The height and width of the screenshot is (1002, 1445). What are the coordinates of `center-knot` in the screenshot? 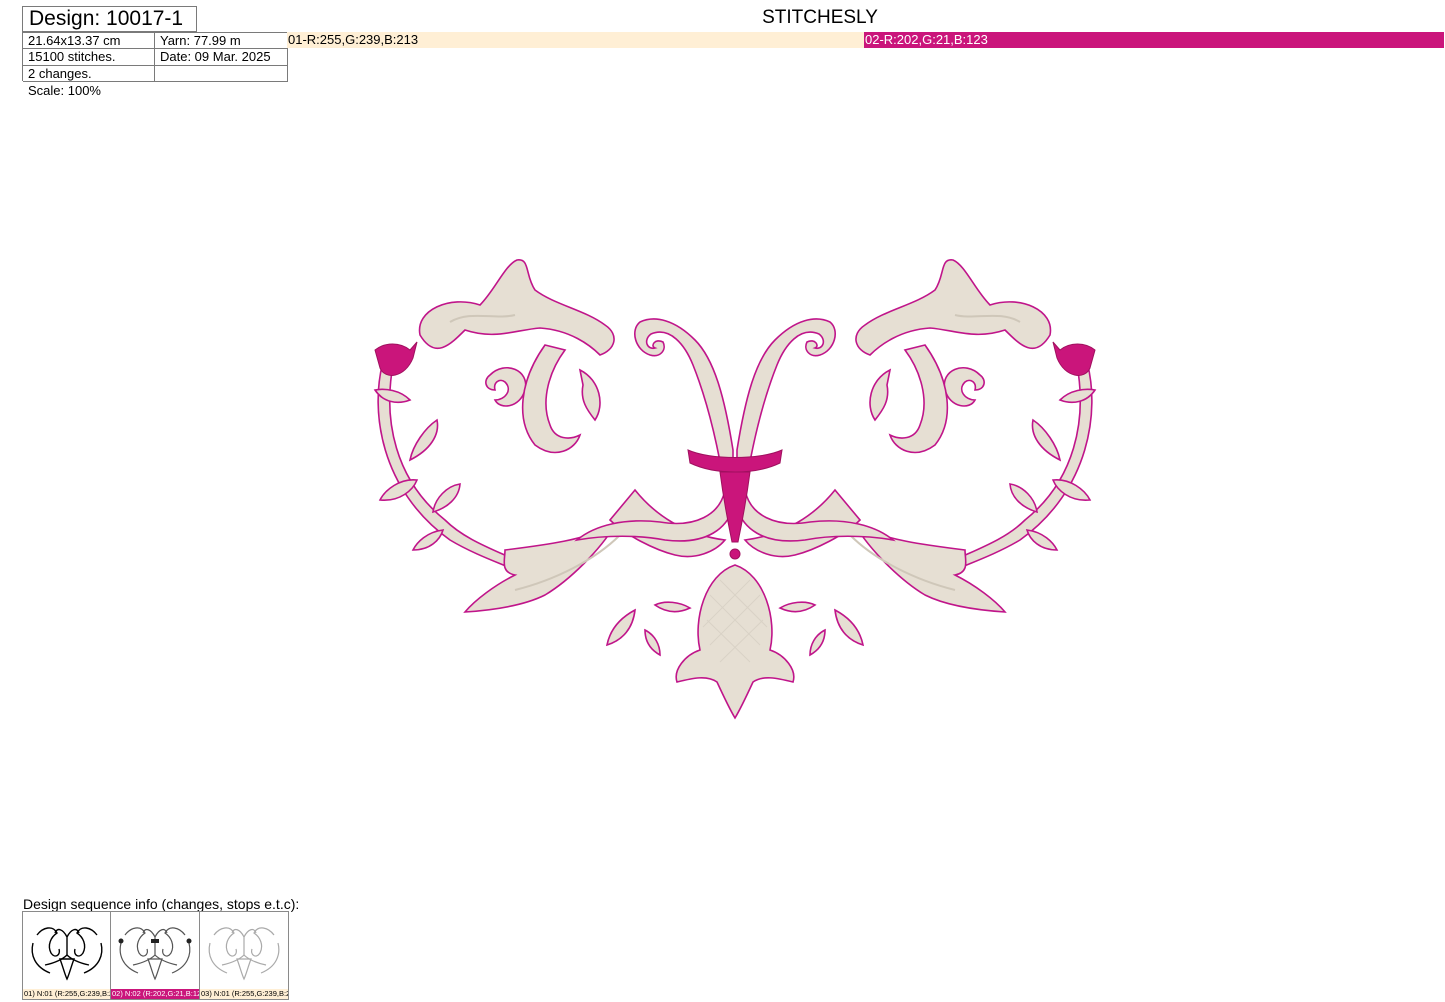 It's located at (735, 554).